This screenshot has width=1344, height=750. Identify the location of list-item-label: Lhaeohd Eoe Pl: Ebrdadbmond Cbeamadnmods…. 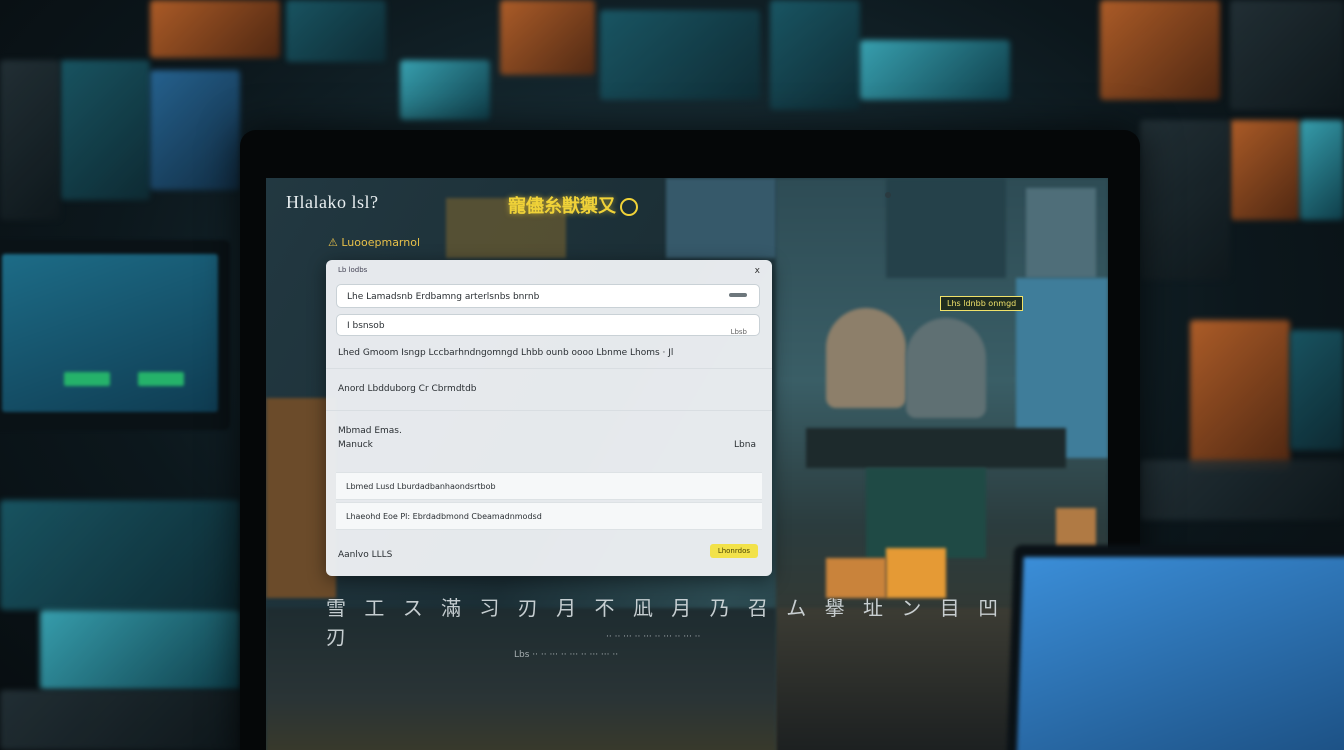
(444, 516).